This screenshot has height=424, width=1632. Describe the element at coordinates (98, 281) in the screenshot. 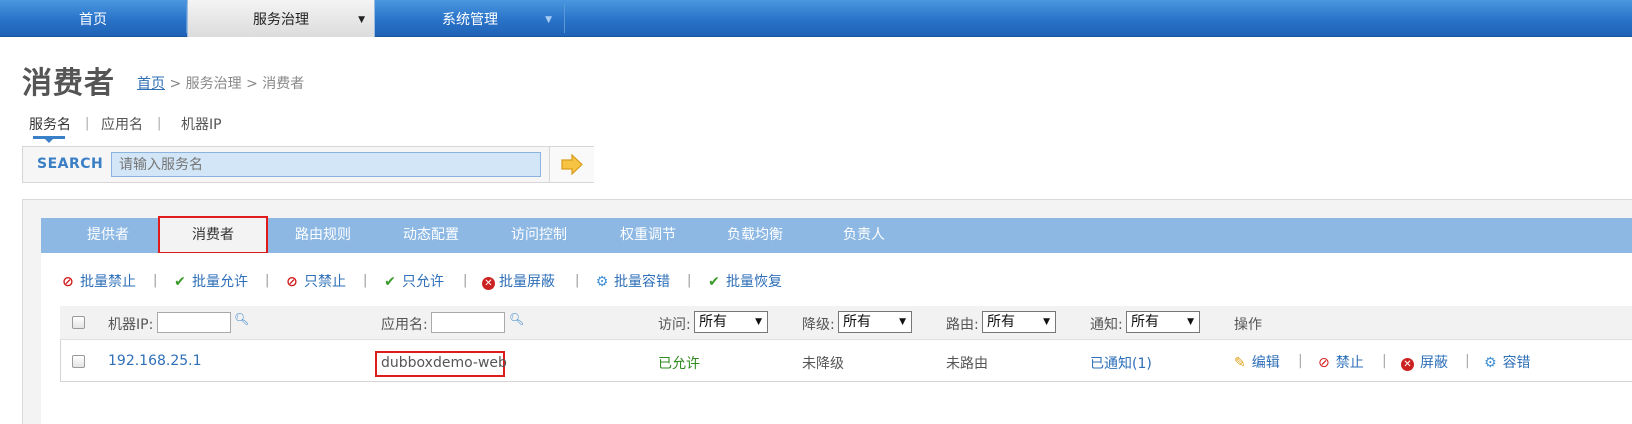

I see `batch-forbid-button: ⊘ 批量禁止` at that location.